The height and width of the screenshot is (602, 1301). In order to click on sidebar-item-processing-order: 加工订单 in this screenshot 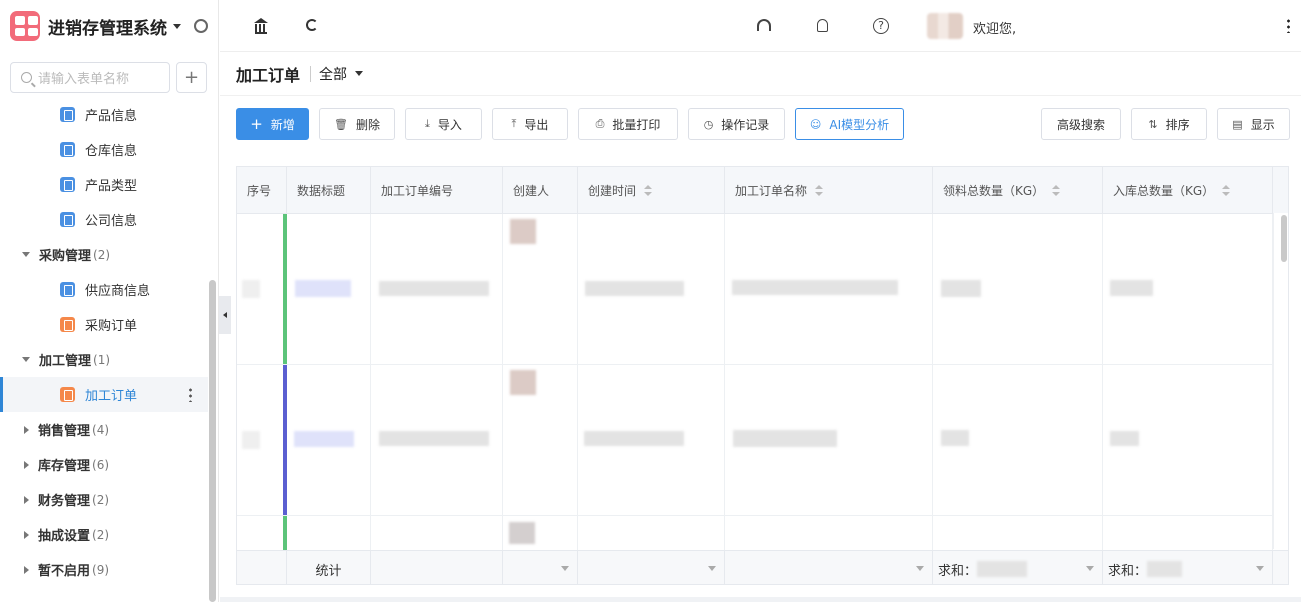, I will do `click(104, 394)`.